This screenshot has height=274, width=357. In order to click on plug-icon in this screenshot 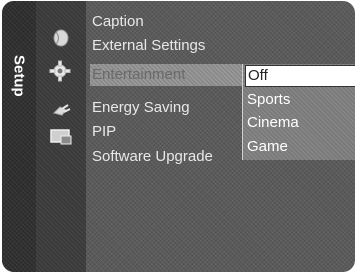, I will do `click(61, 111)`.